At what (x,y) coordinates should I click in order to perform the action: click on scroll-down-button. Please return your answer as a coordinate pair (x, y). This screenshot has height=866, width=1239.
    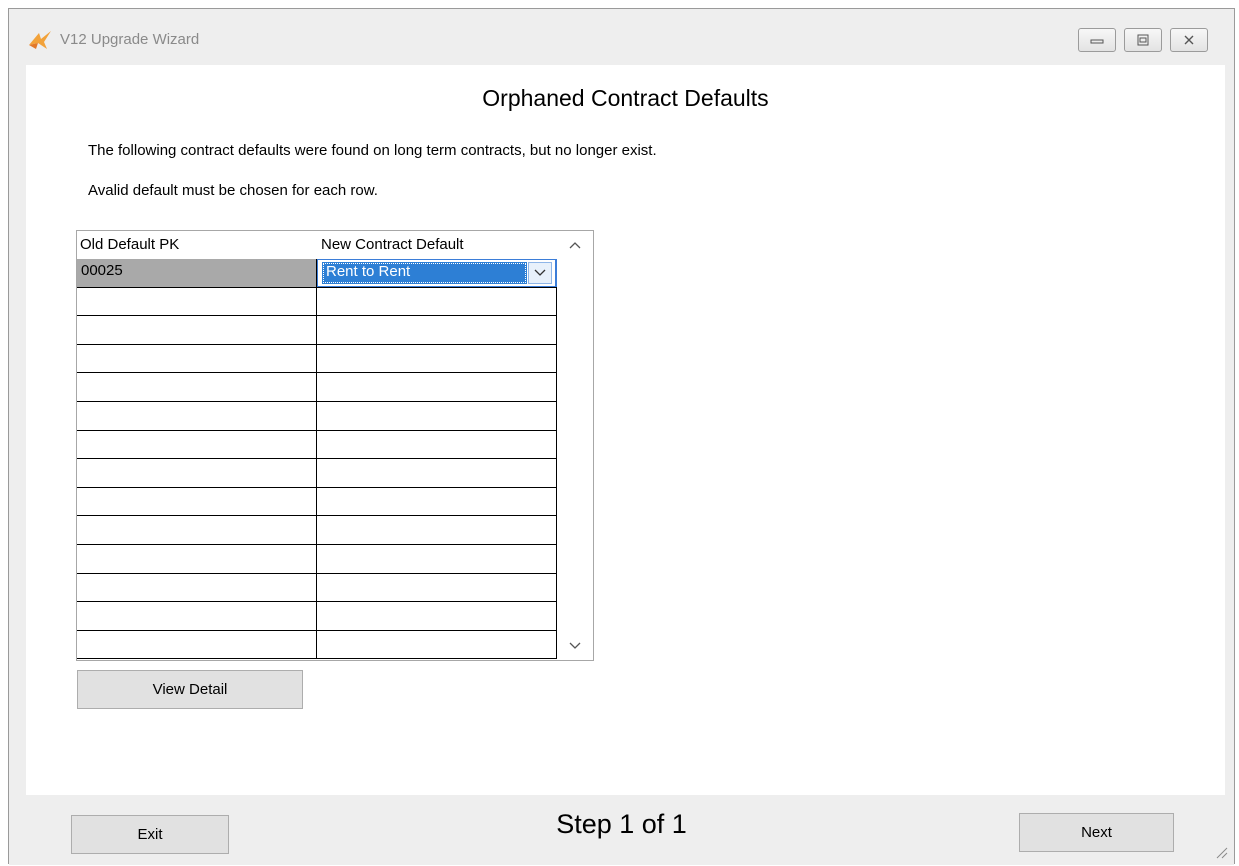
    Looking at the image, I should click on (575, 646).